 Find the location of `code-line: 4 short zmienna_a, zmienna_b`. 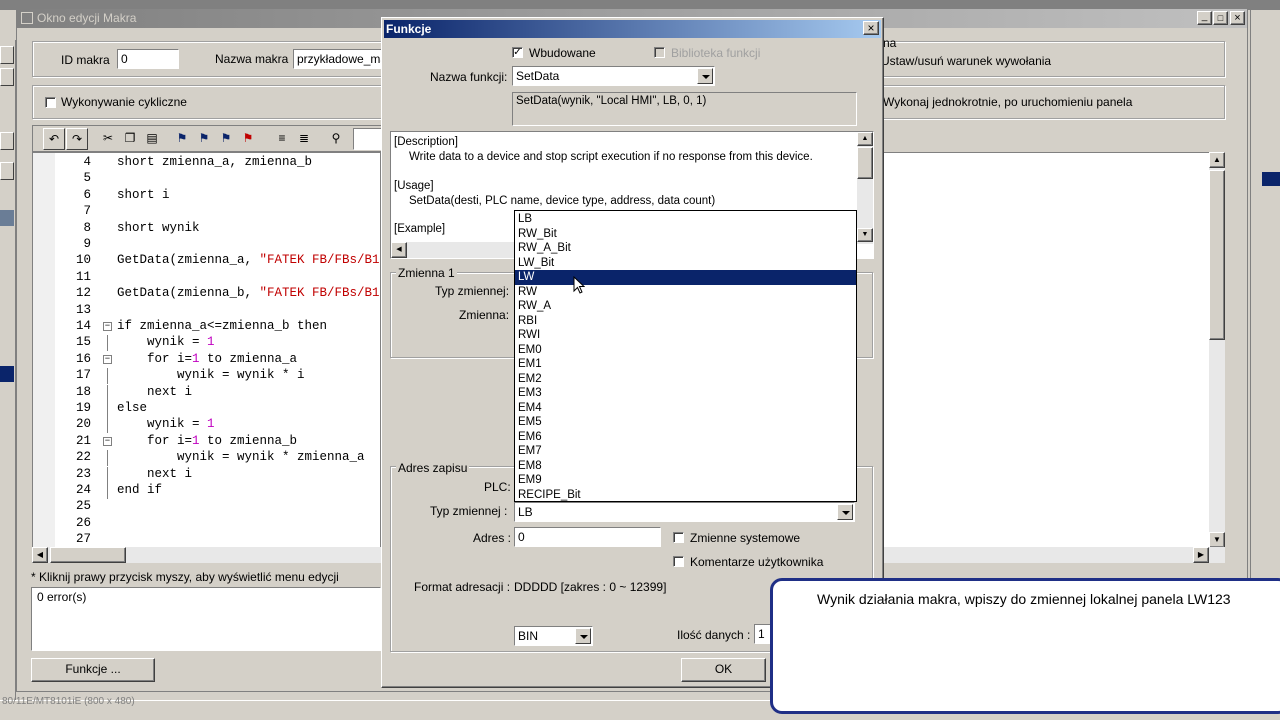

code-line: 4 short zmienna_a, zmienna_b is located at coordinates (206, 163).